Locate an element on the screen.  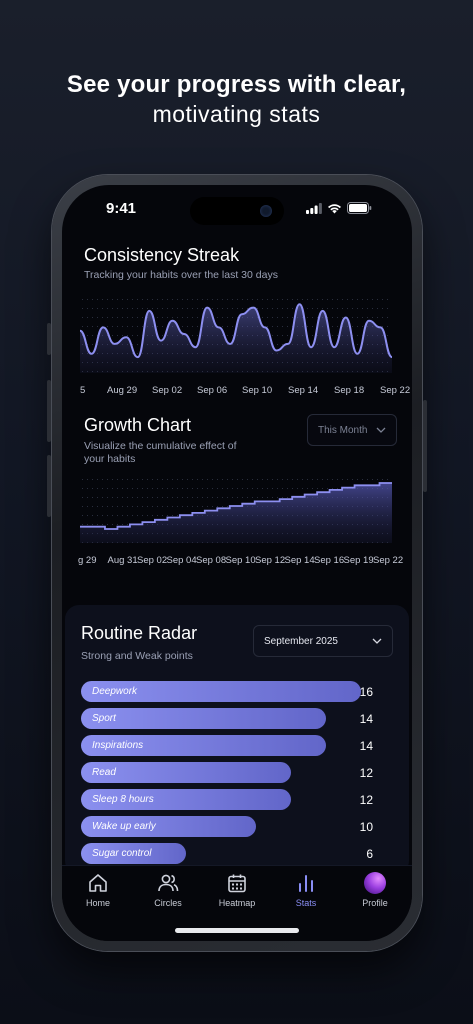
status-time: 9:41 is located at coordinates (121, 208).